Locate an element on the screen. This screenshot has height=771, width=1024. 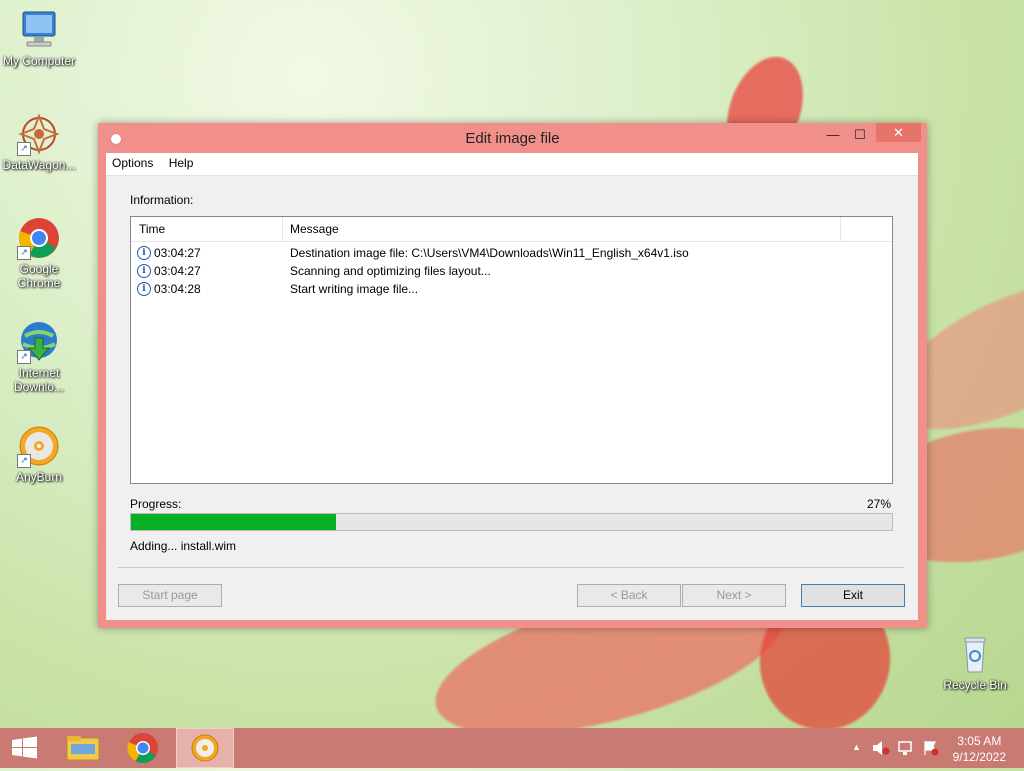
column-header-time: Time is located at coordinates (152, 229).